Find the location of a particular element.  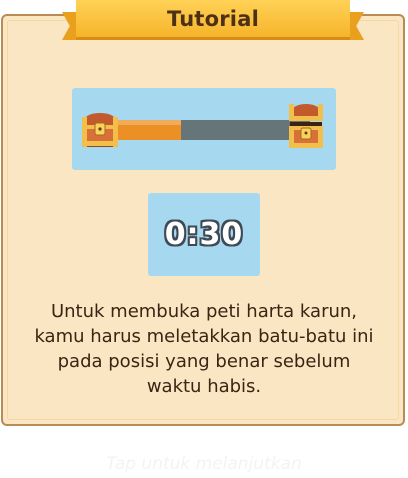

countdown-timer: 0:30 is located at coordinates (204, 234).